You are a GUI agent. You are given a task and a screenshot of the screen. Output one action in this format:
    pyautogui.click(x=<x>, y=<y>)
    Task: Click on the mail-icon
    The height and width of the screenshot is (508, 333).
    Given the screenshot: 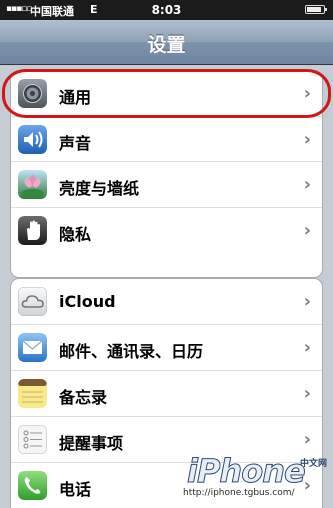 What is the action you would take?
    pyautogui.click(x=32, y=347)
    